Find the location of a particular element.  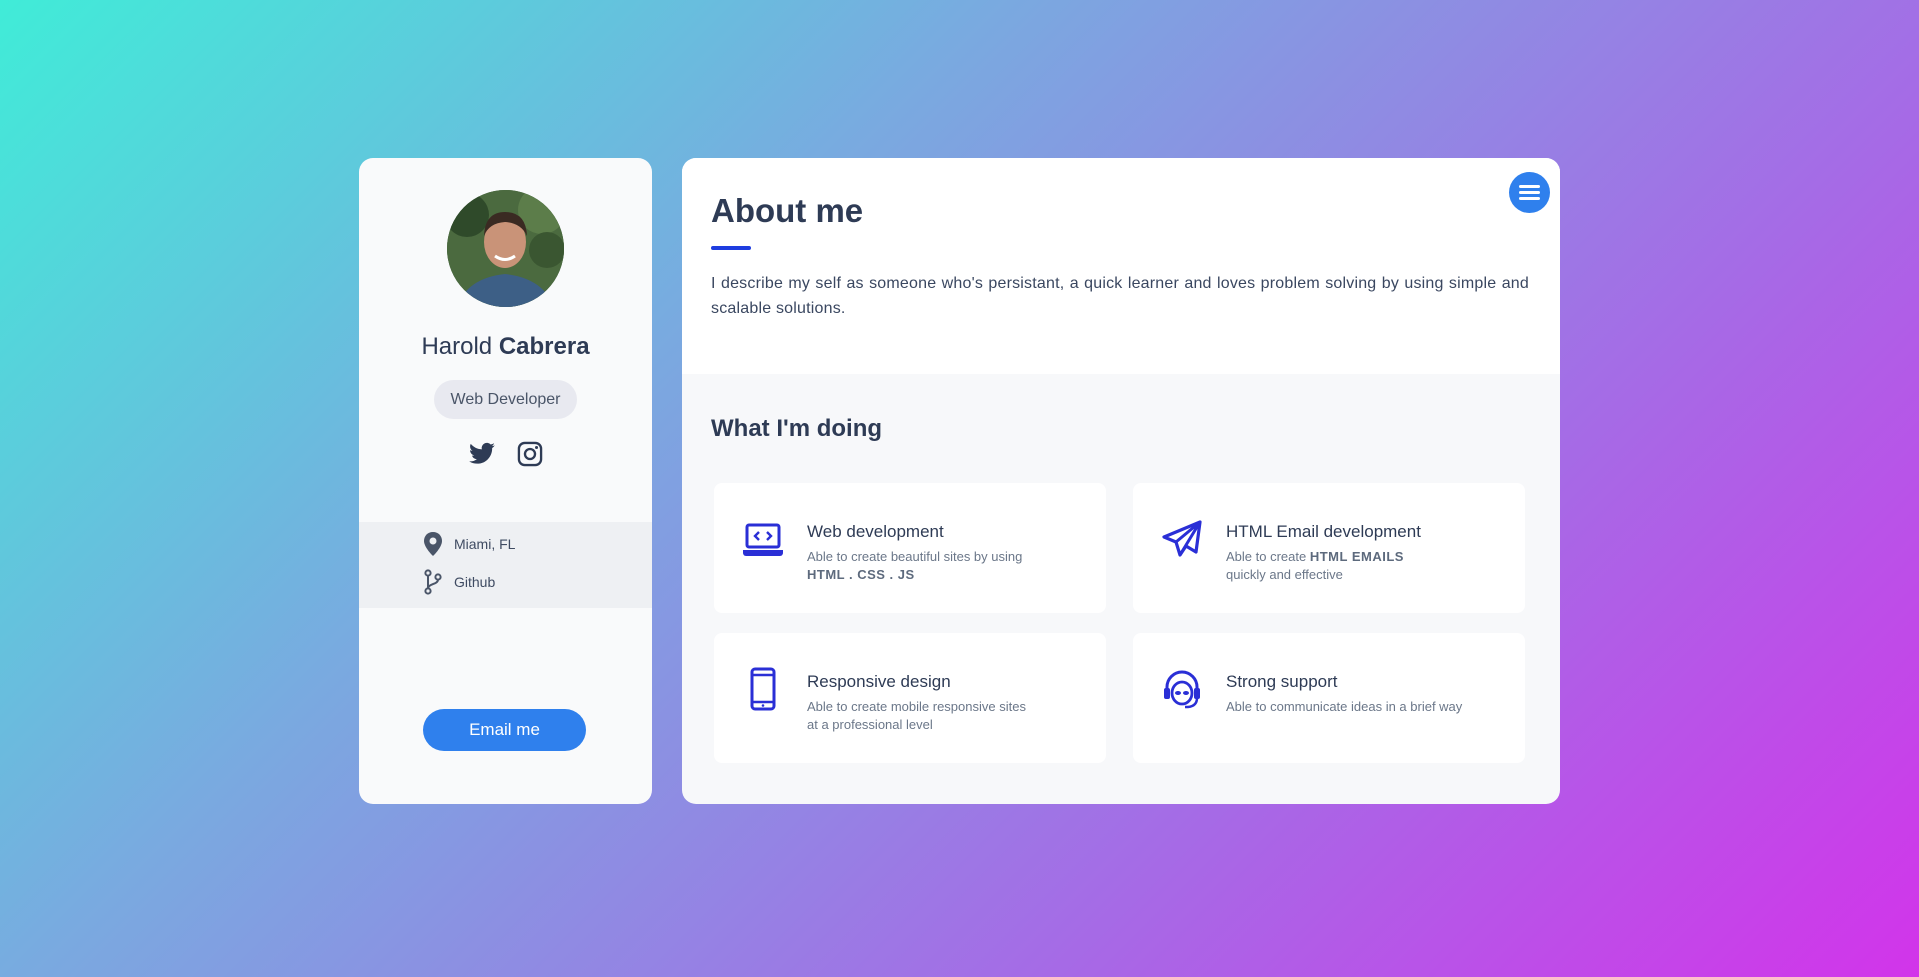

github-link: Github is located at coordinates (474, 582).